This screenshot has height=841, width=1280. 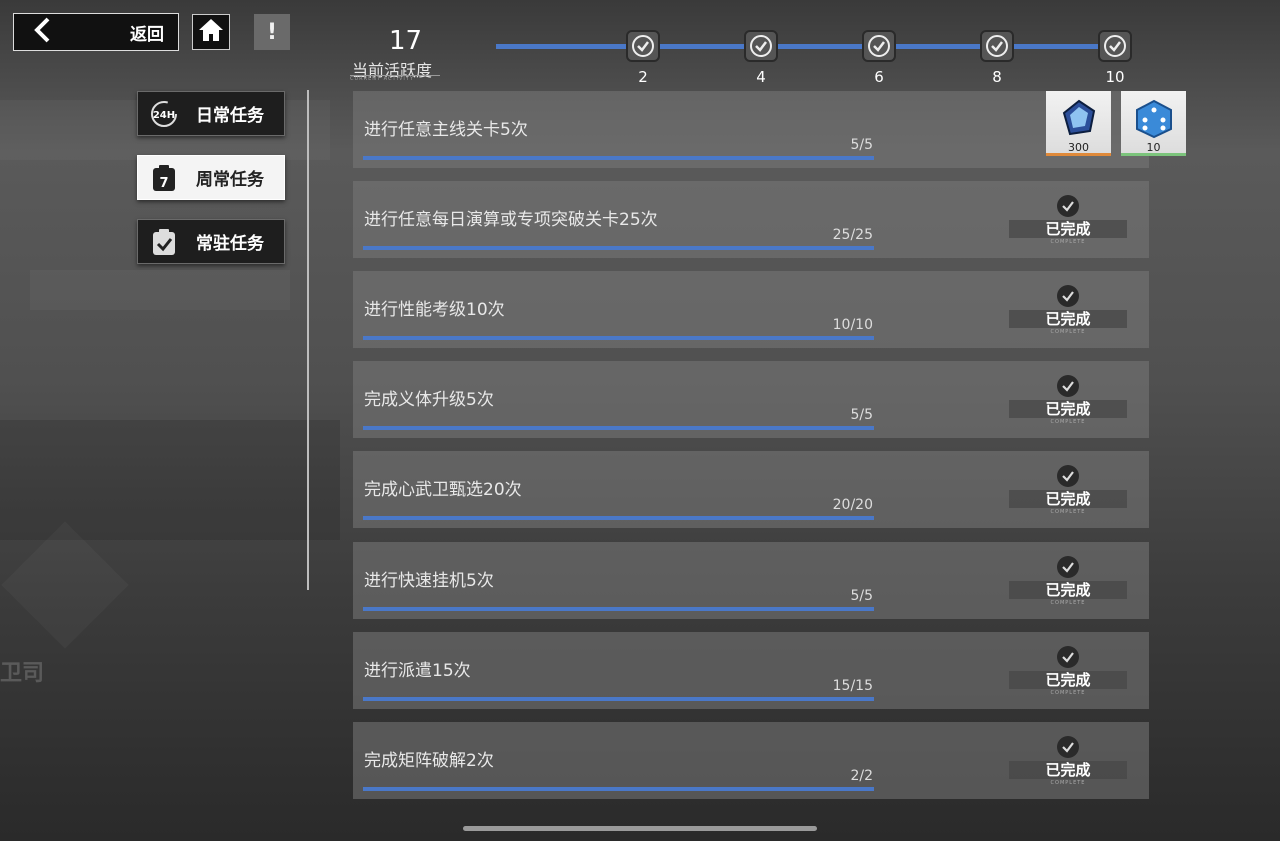 What do you see at coordinates (147, 34) in the screenshot?
I see `back-label: 返回` at bounding box center [147, 34].